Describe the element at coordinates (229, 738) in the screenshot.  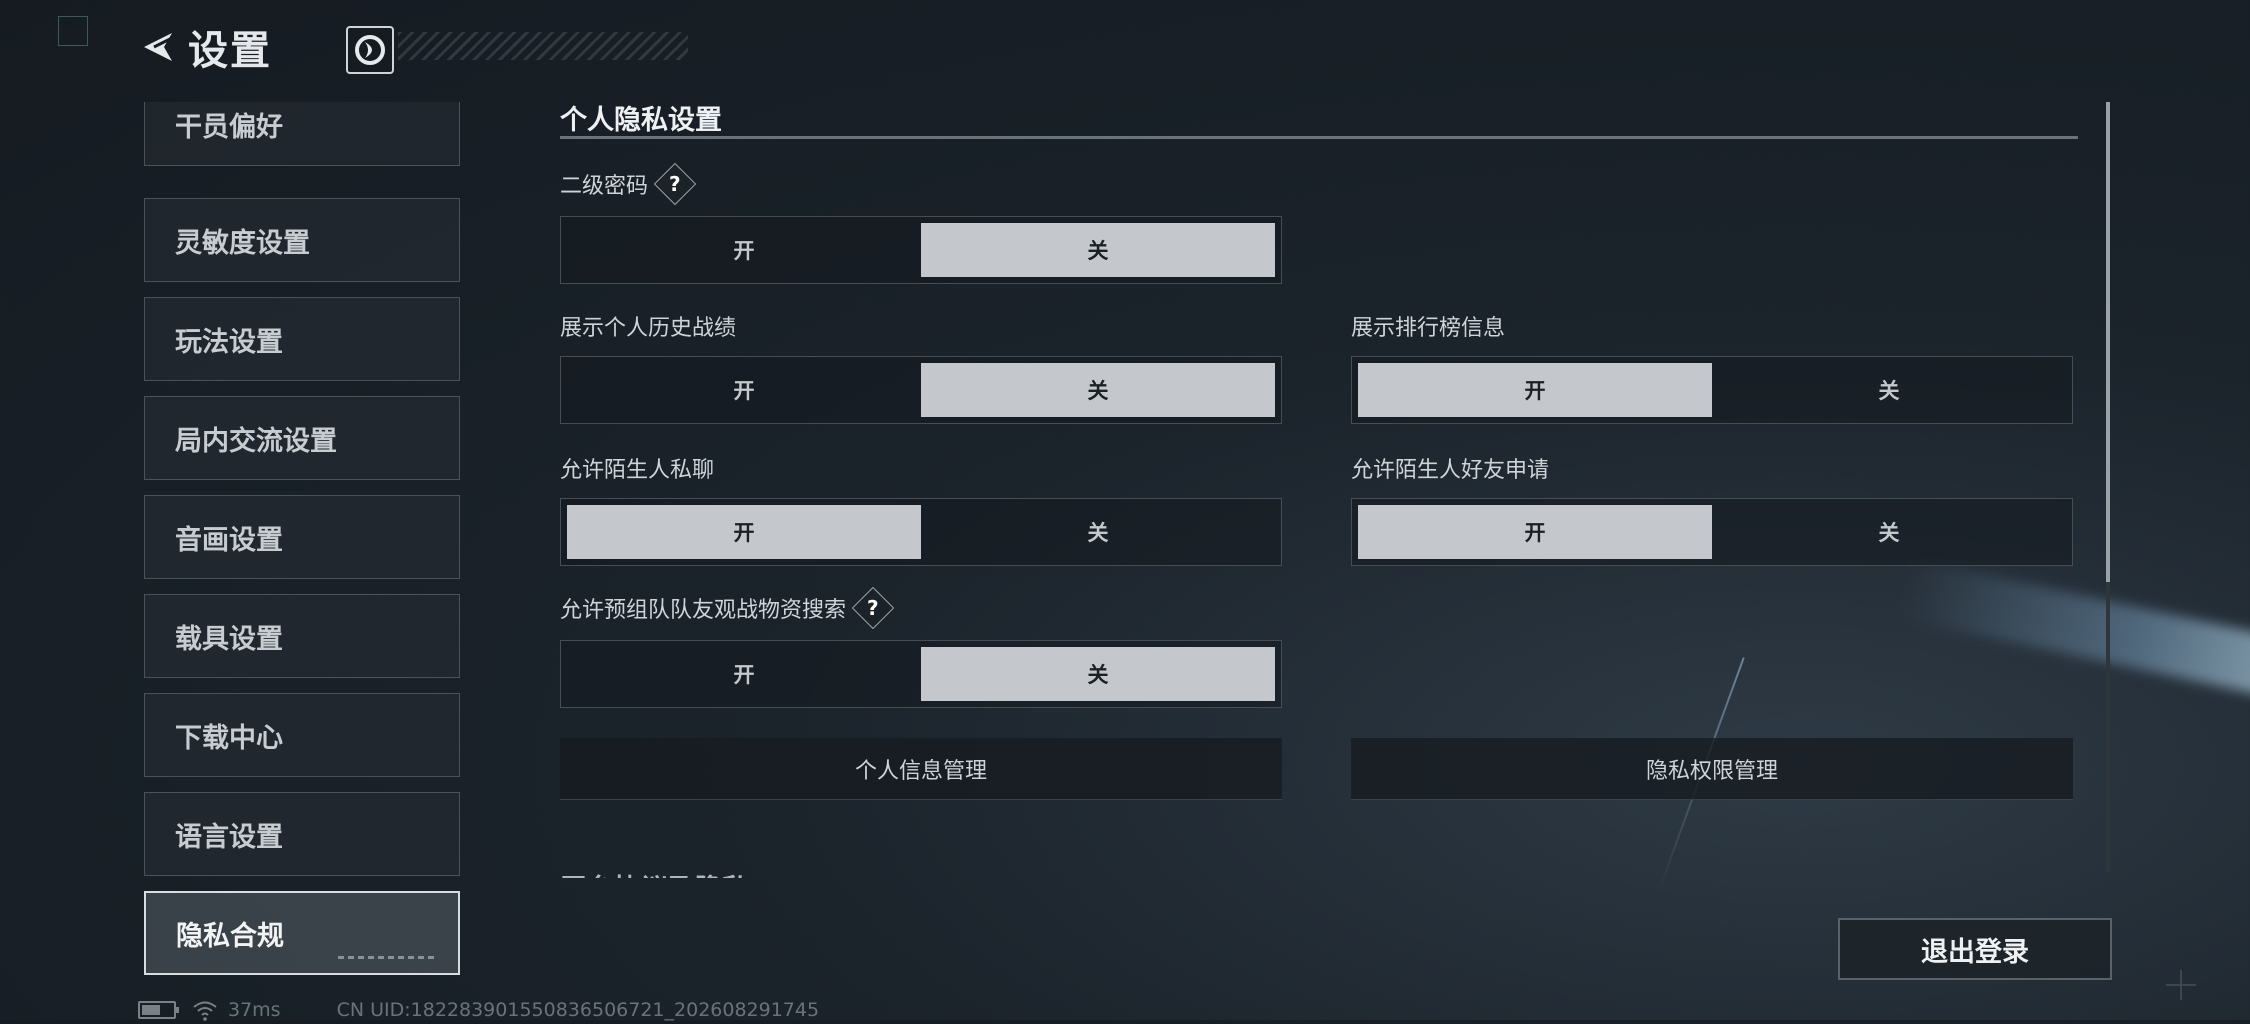
I see `sidebar-item-label: 下载中心` at that location.